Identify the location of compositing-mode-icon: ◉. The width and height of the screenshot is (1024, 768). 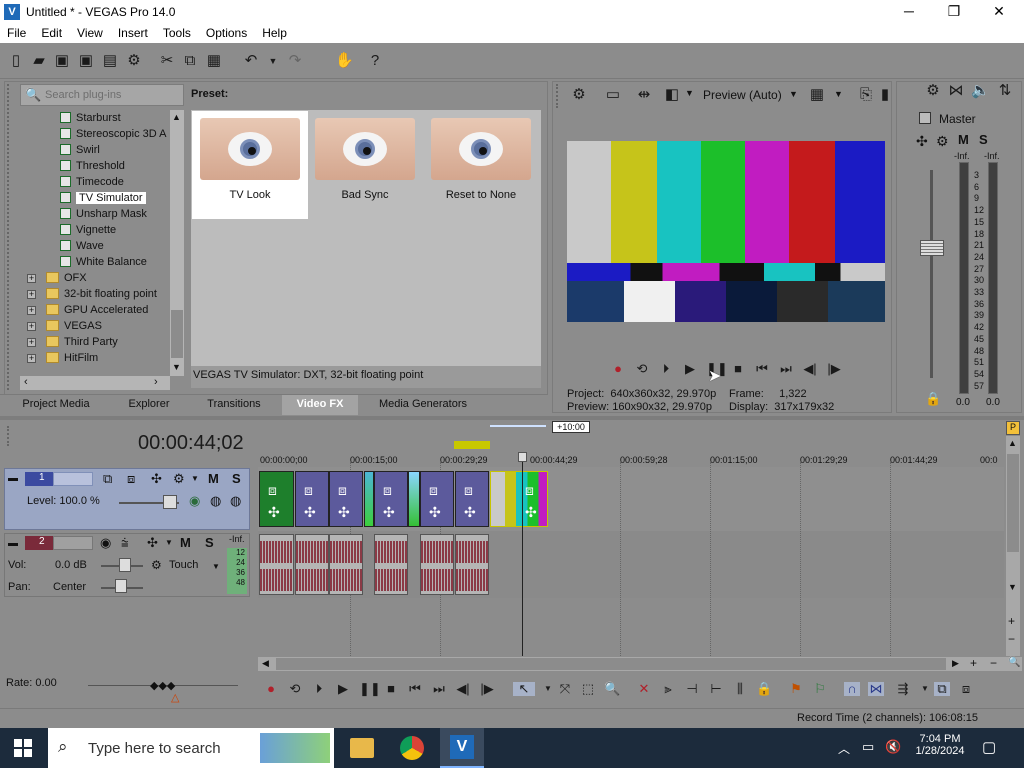
(194, 501).